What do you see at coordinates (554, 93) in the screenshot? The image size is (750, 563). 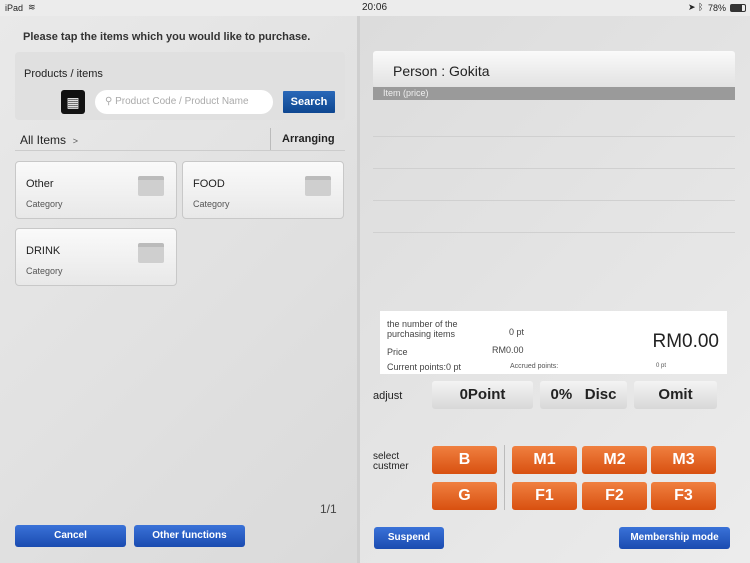 I see `column-header: Item (price)` at bounding box center [554, 93].